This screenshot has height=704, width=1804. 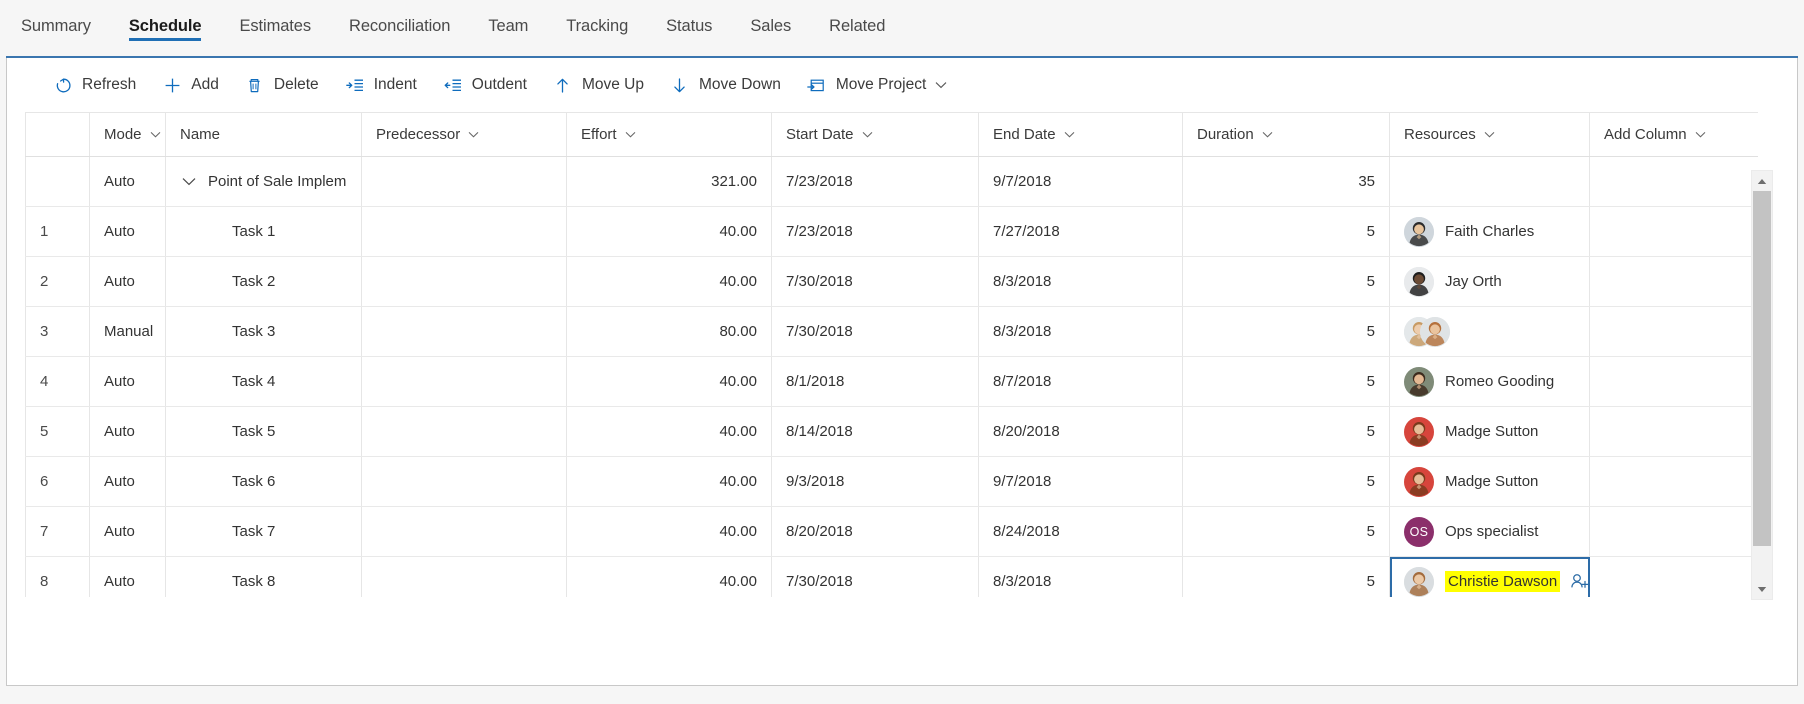 I want to click on name-cell: Task 2, so click(x=263, y=281).